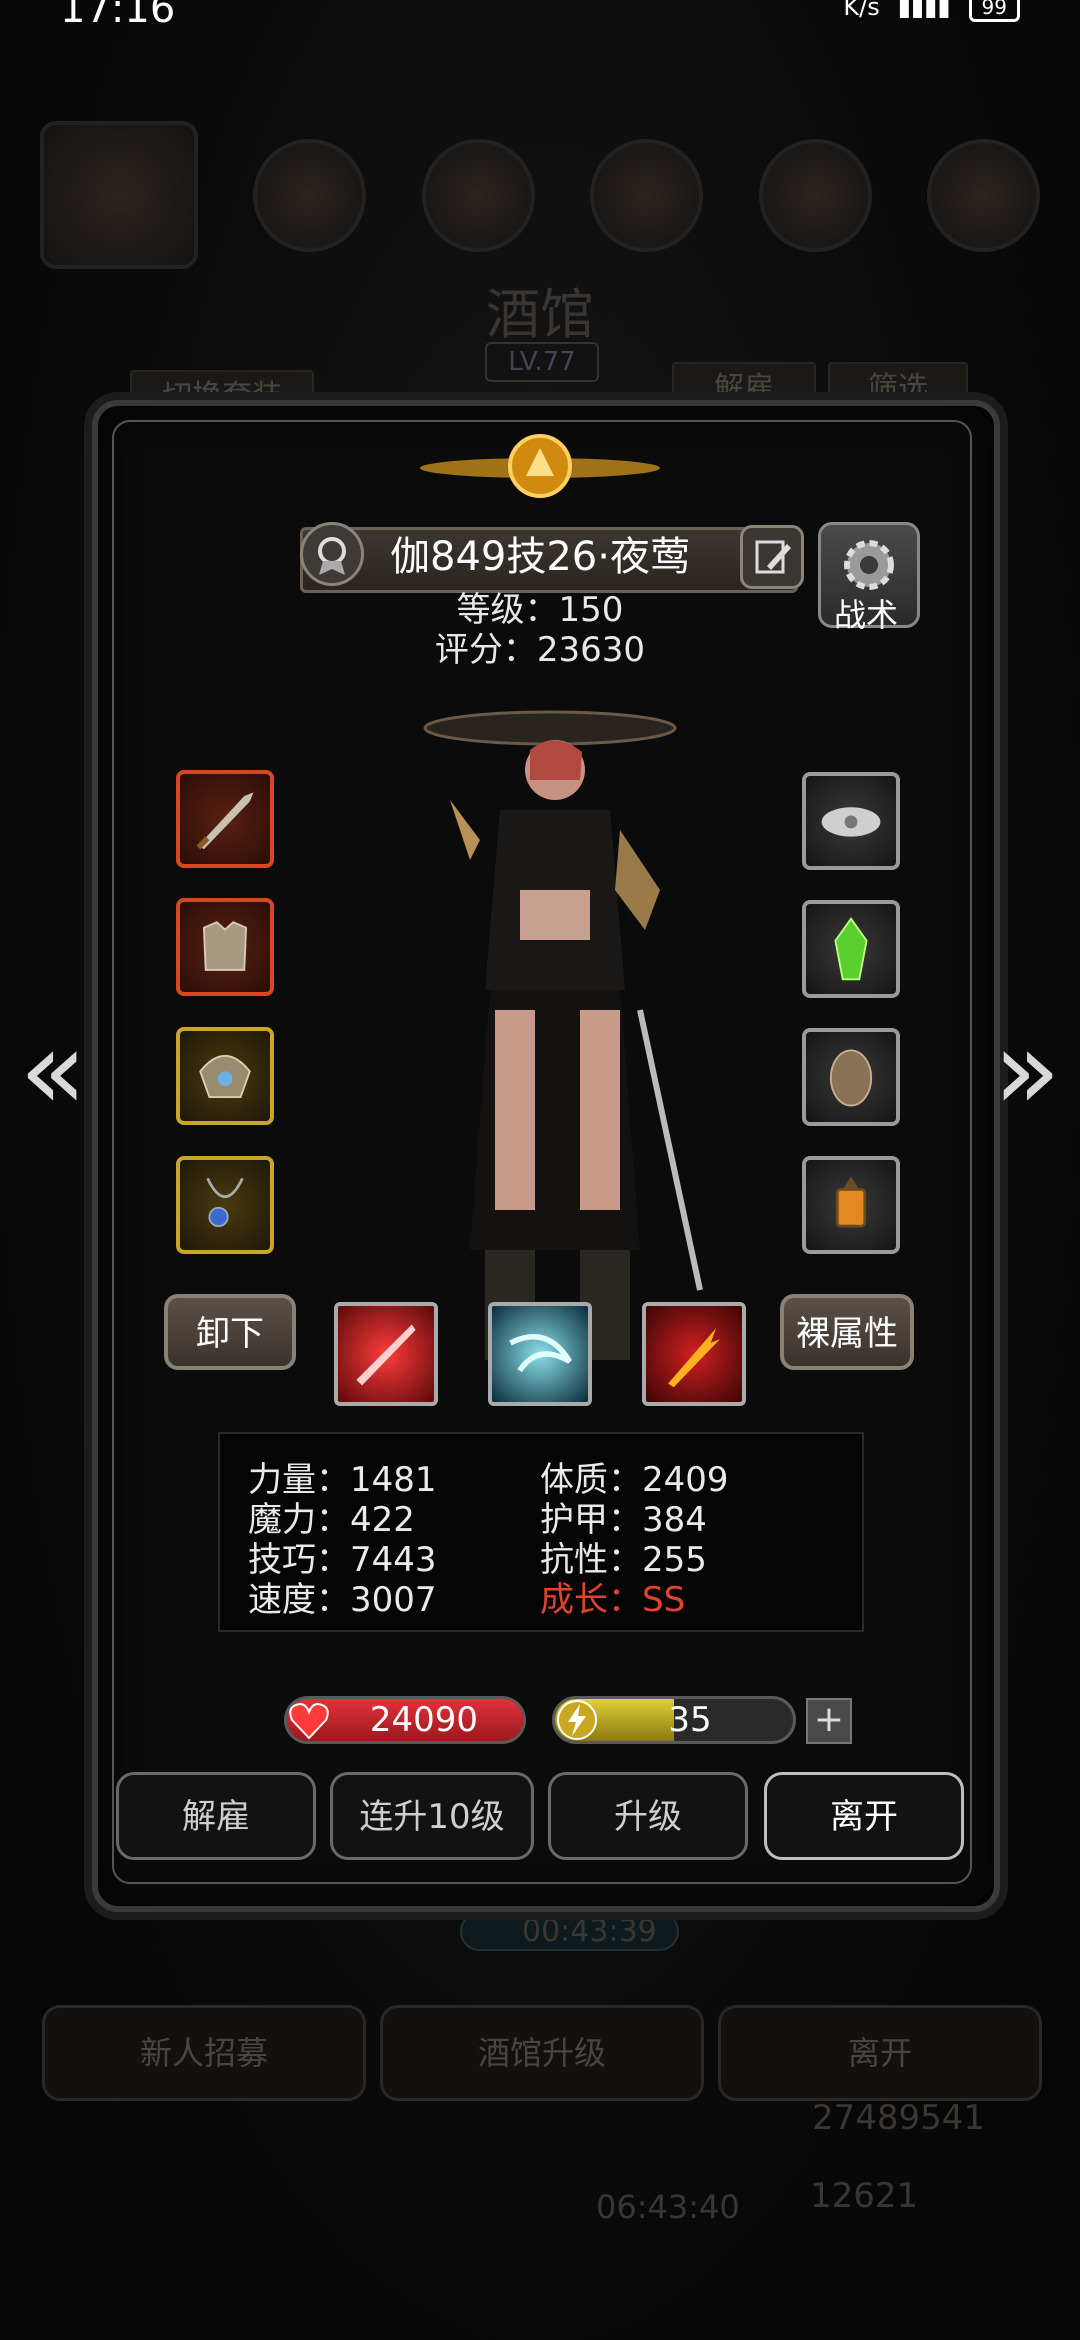 The width and height of the screenshot is (1080, 2340). I want to click on equip-slot-helmet, so click(225, 1076).